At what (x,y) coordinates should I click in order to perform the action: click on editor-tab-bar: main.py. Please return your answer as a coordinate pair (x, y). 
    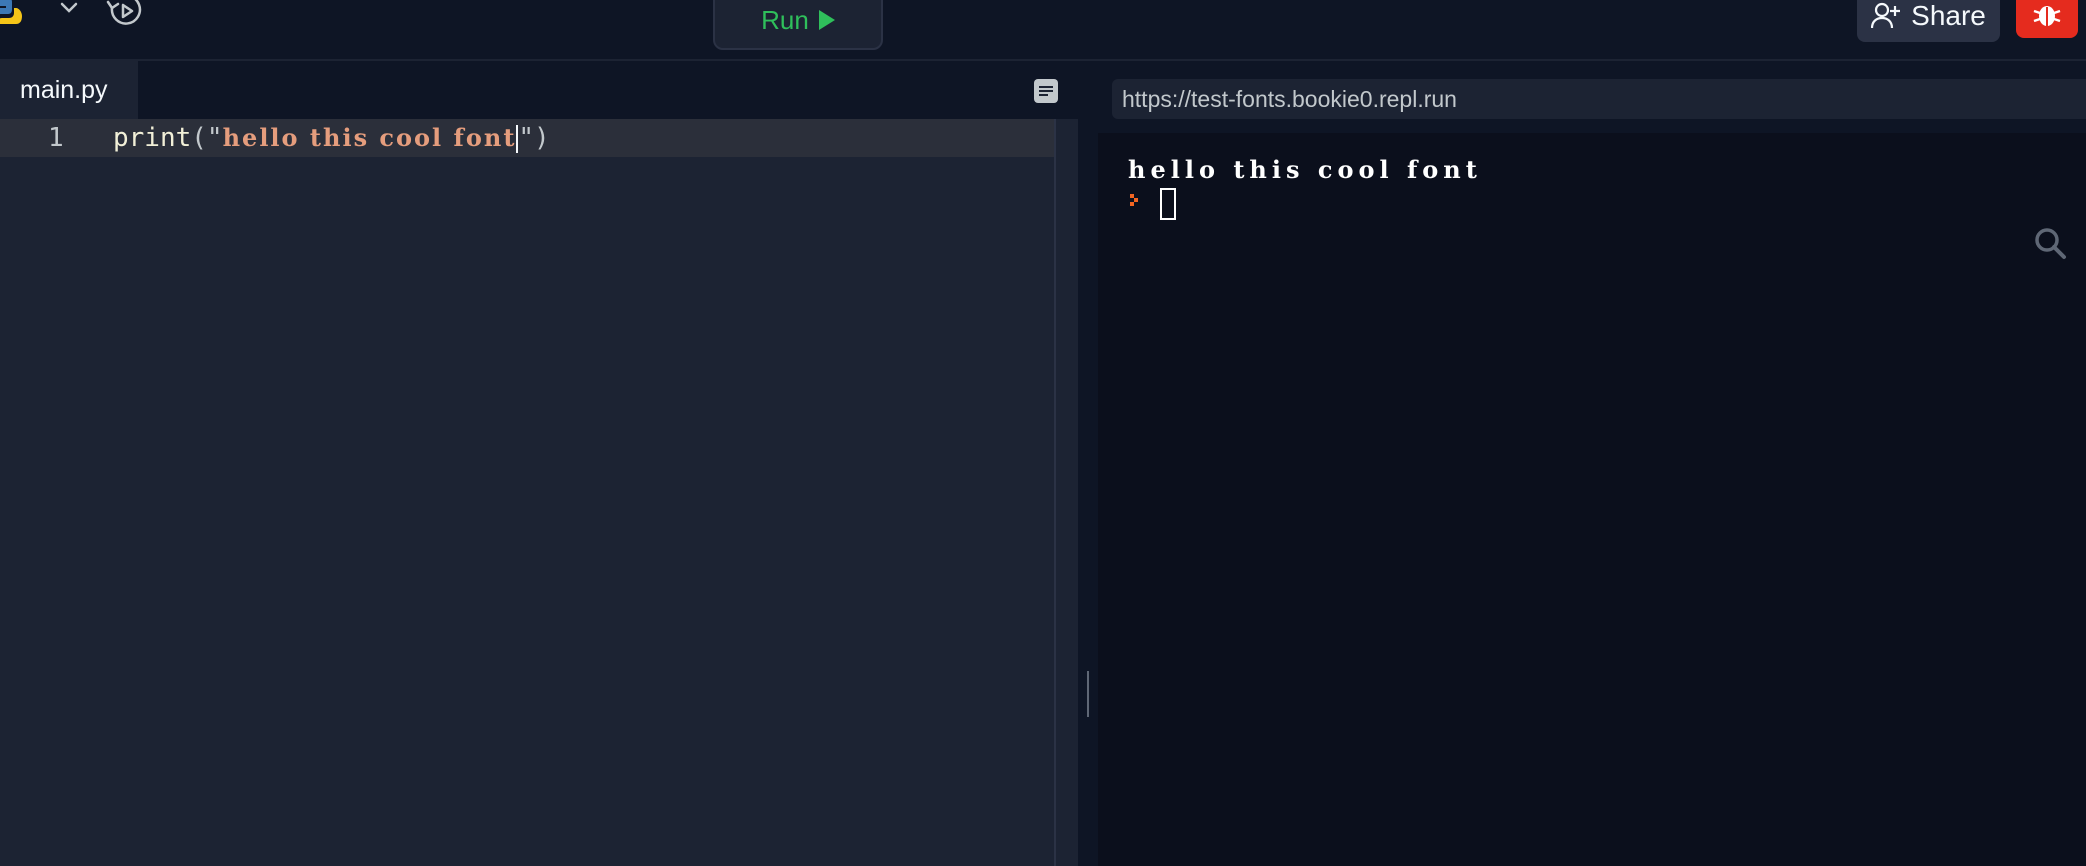
    Looking at the image, I should click on (539, 90).